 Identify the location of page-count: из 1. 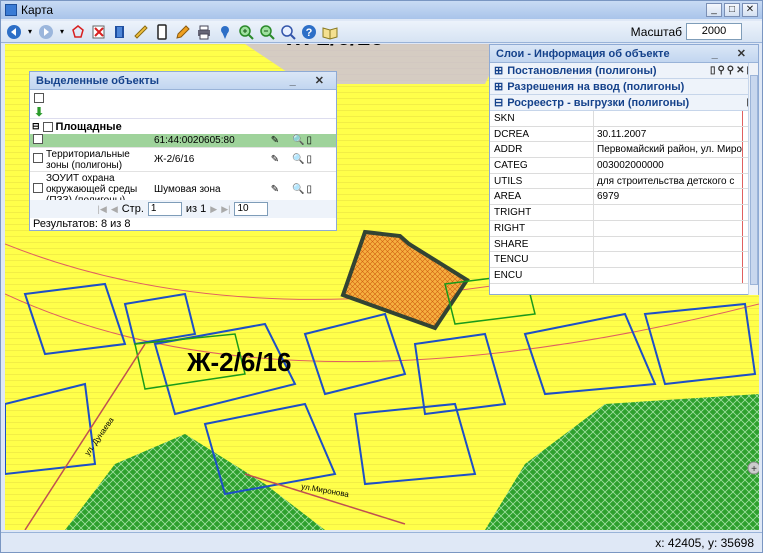
(196, 209).